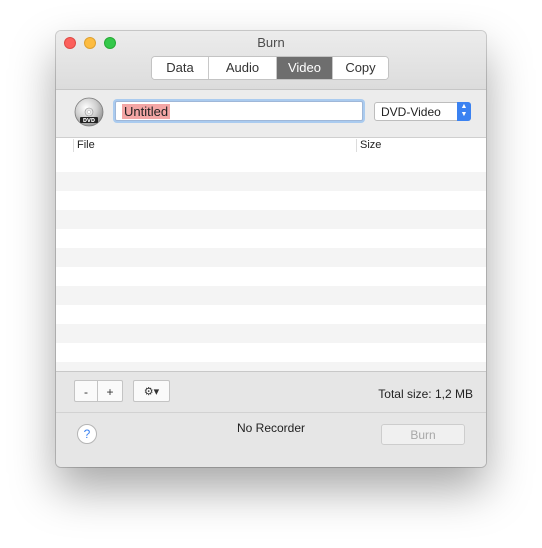 The image size is (542, 548). What do you see at coordinates (360, 68) in the screenshot?
I see `tab-copy: Copy` at bounding box center [360, 68].